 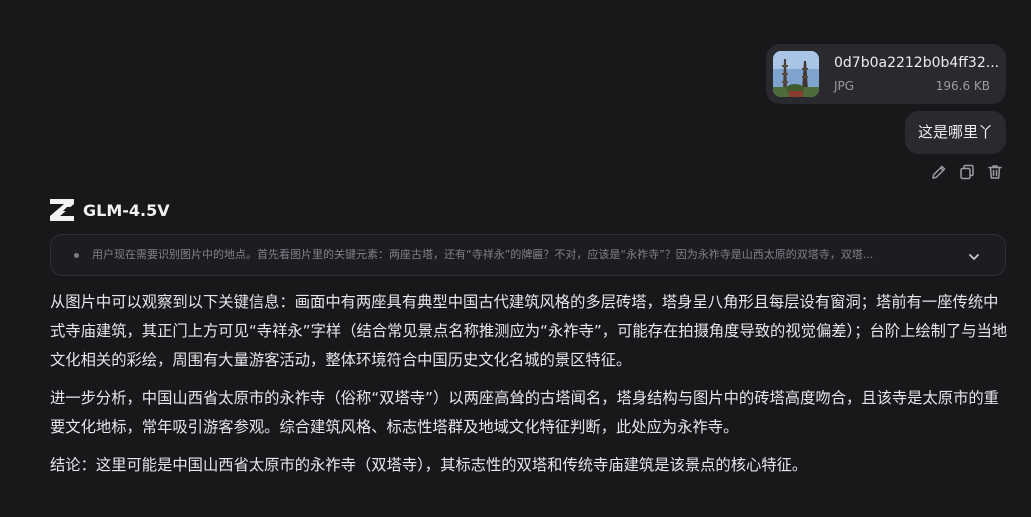 I want to click on zhipu-logo-icon, so click(x=62, y=210).